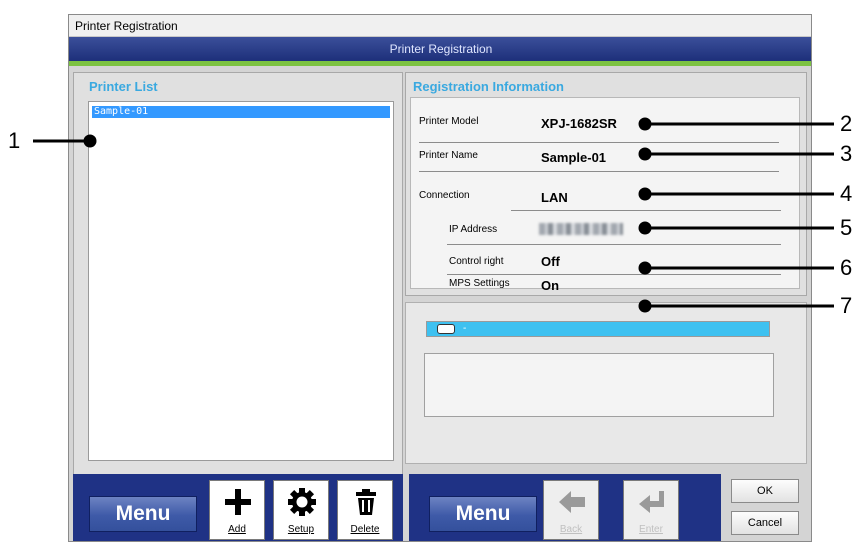  What do you see at coordinates (14, 140) in the screenshot?
I see `callout-number-1: 1` at bounding box center [14, 140].